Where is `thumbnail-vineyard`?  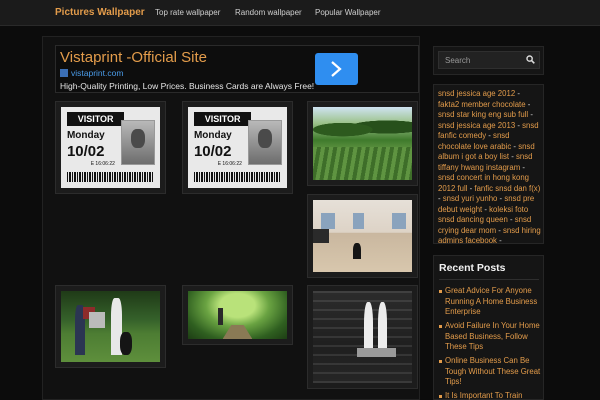
thumbnail-vineyard is located at coordinates (362, 143).